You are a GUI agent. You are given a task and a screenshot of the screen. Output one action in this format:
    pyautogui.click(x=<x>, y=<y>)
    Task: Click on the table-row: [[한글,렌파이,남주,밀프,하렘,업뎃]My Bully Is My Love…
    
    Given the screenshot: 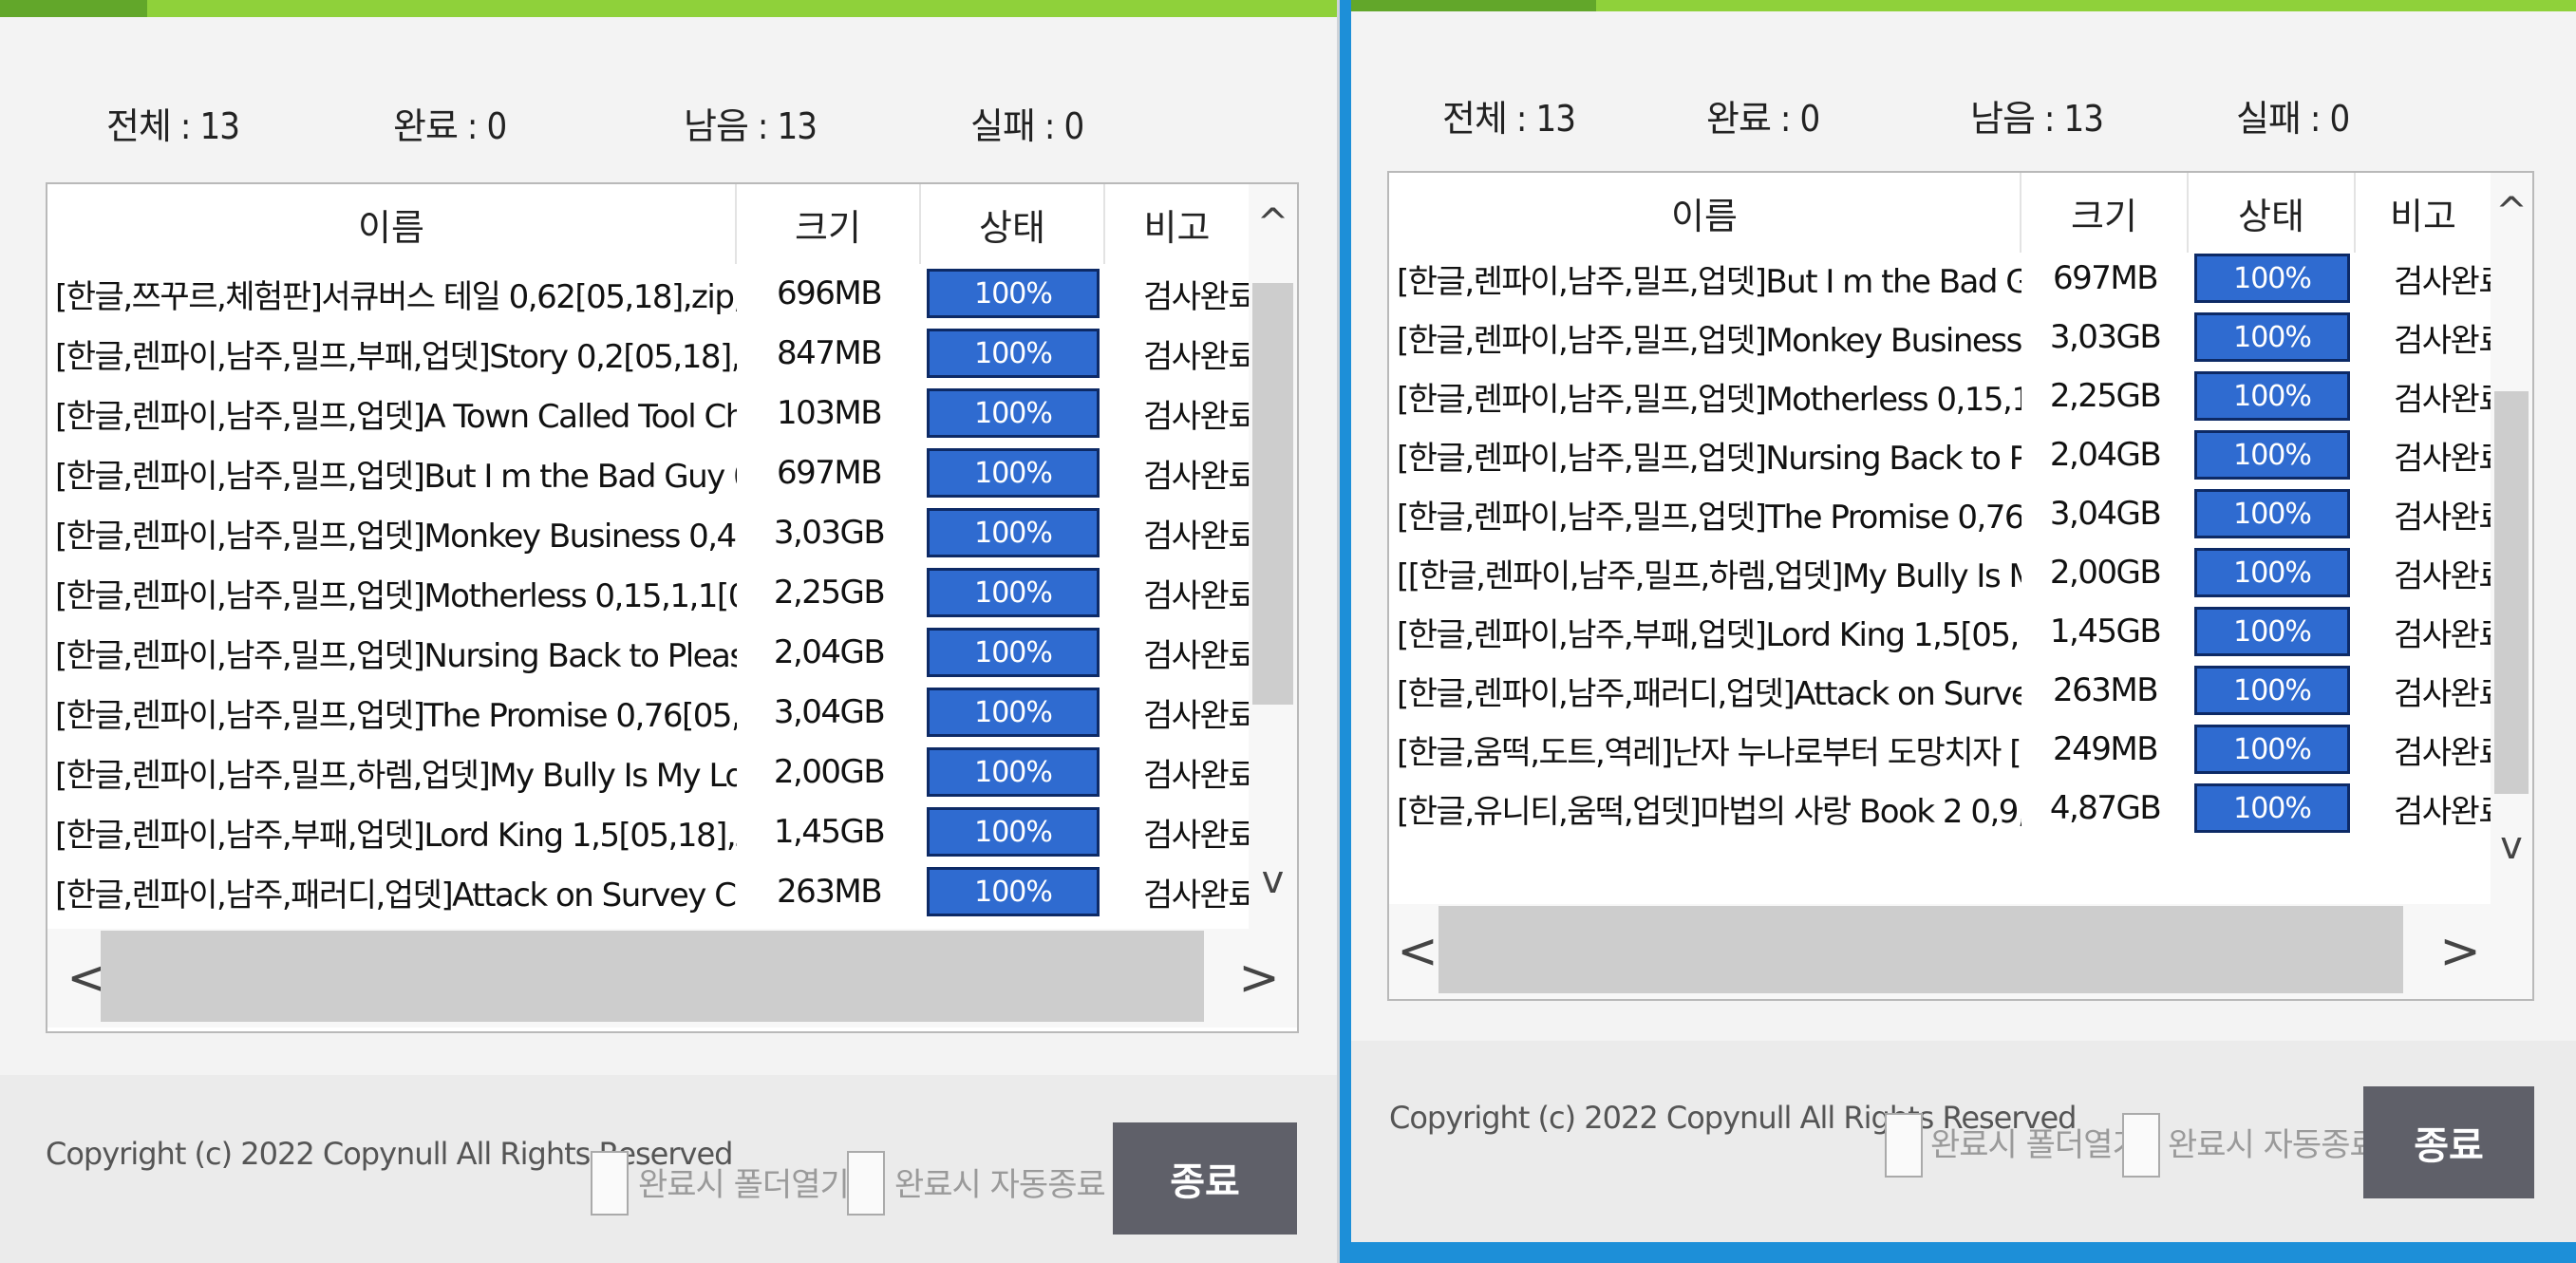 What is the action you would take?
    pyautogui.click(x=1940, y=572)
    